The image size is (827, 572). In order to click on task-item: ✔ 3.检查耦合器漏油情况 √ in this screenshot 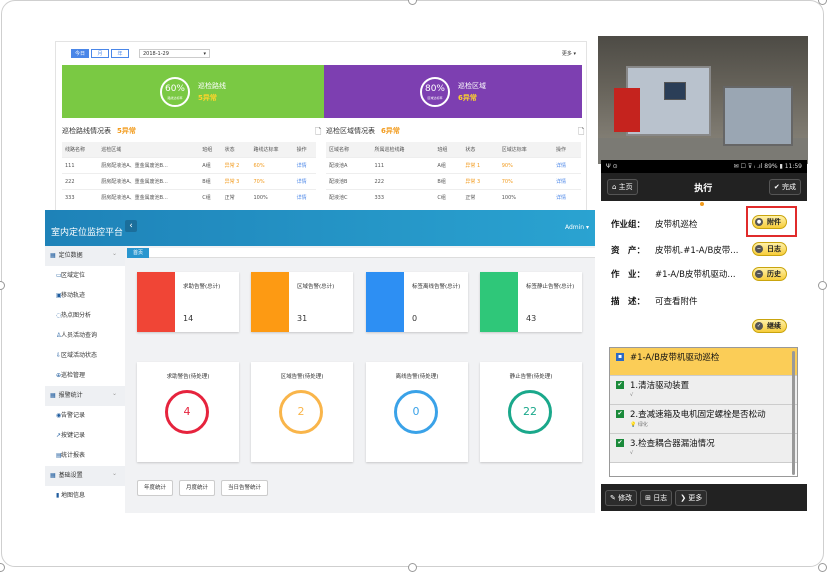, I will do `click(703, 448)`.